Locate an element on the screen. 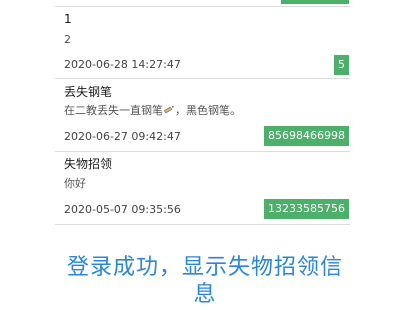  item-time: 2020-05-07 09:35:56 is located at coordinates (122, 209).